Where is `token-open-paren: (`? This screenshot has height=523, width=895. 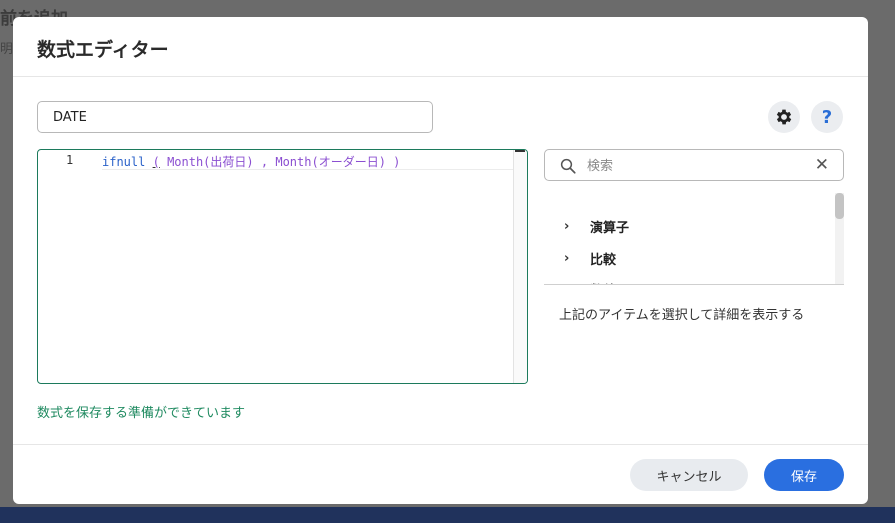
token-open-paren: ( is located at coordinates (156, 162).